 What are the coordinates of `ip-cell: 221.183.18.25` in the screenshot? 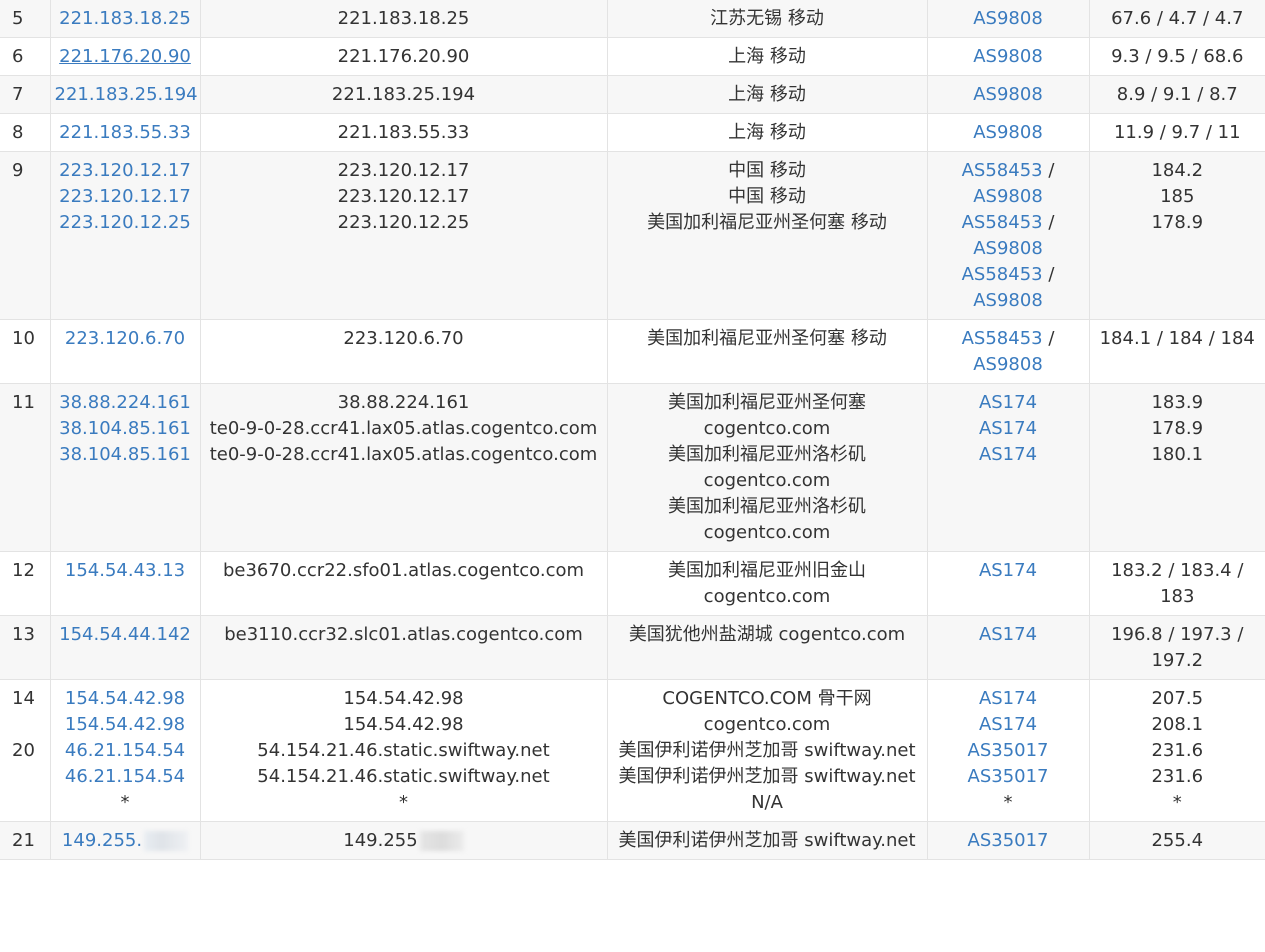 It's located at (125, 19).